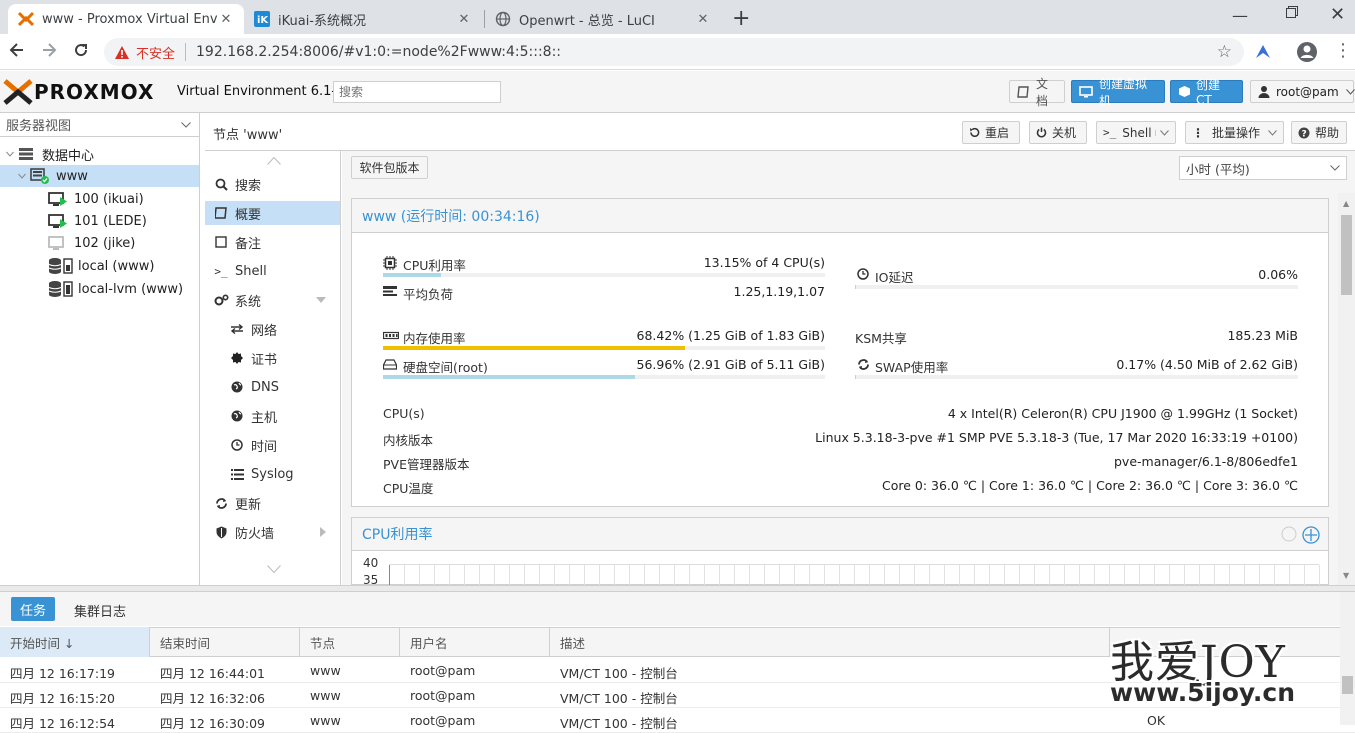 The width and height of the screenshot is (1355, 733). Describe the element at coordinates (830, 642) in the screenshot. I see `column-description: 描述` at that location.